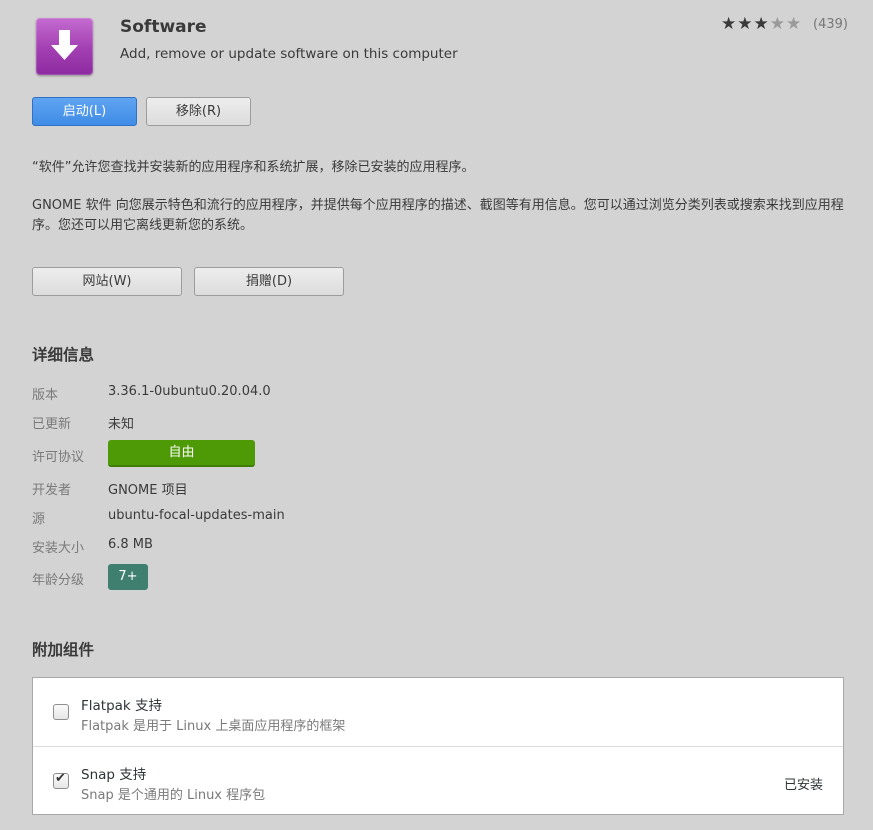 Image resolution: width=873 pixels, height=830 pixels. What do you see at coordinates (803, 785) in the screenshot?
I see `addon-installed-status: 已安装` at bounding box center [803, 785].